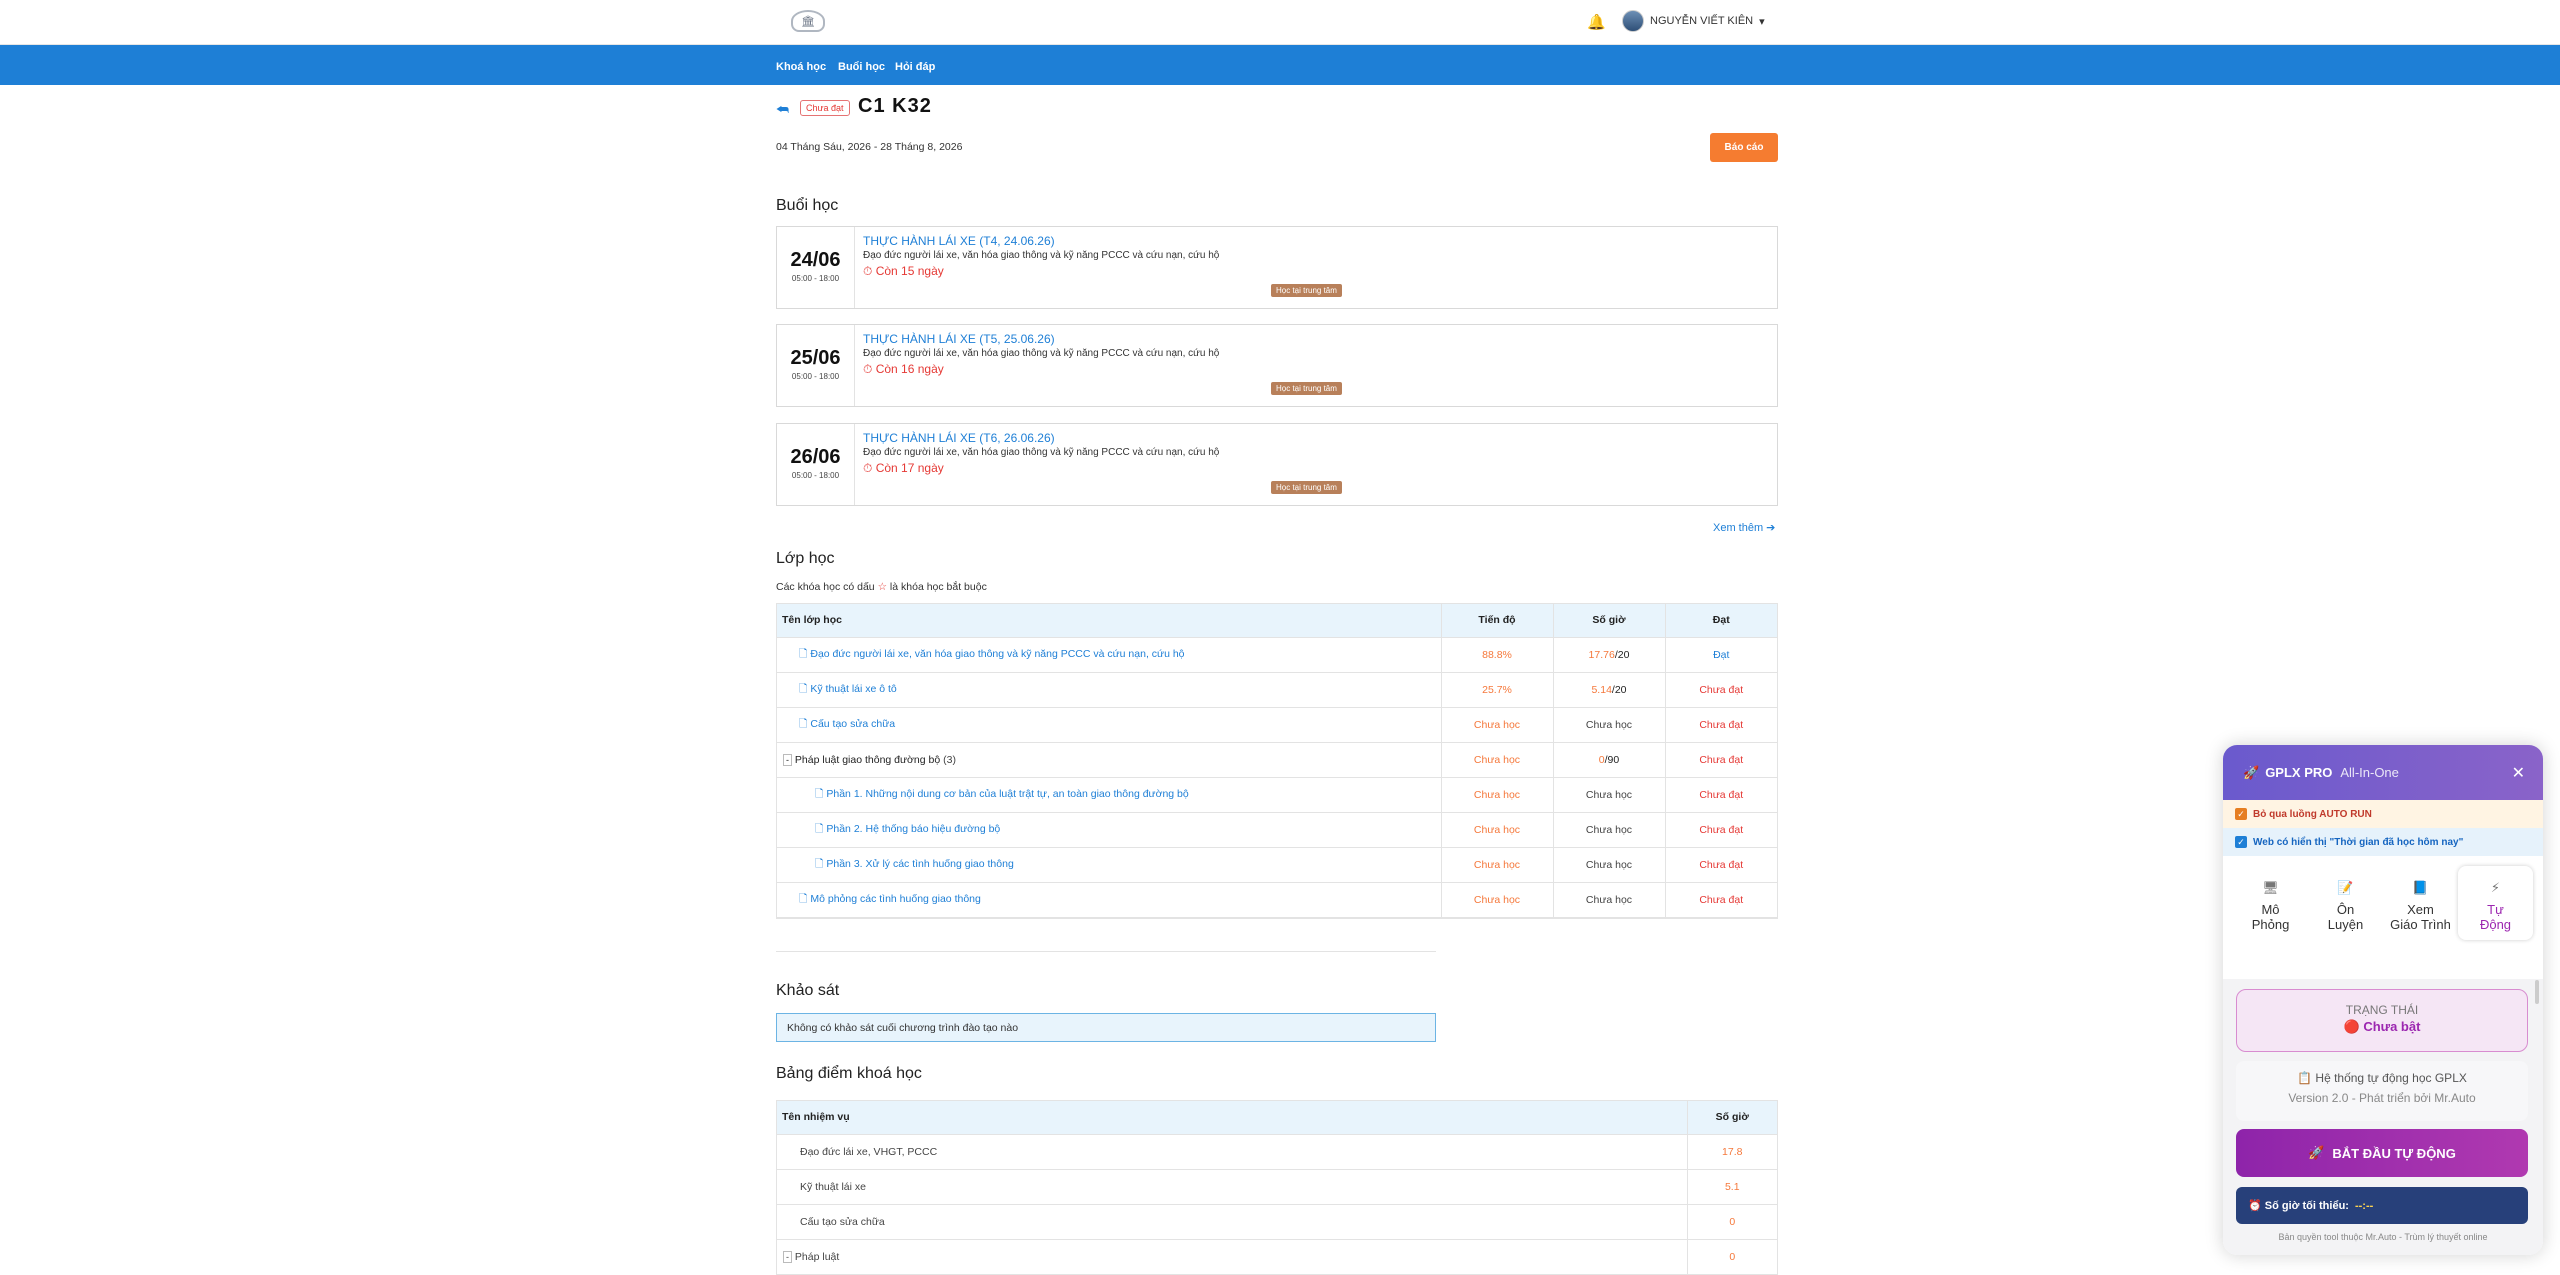 Image resolution: width=2560 pixels, height=1275 pixels. I want to click on class-link: Phần 3. Xử lý các tình huống giao thông, so click(919, 864).